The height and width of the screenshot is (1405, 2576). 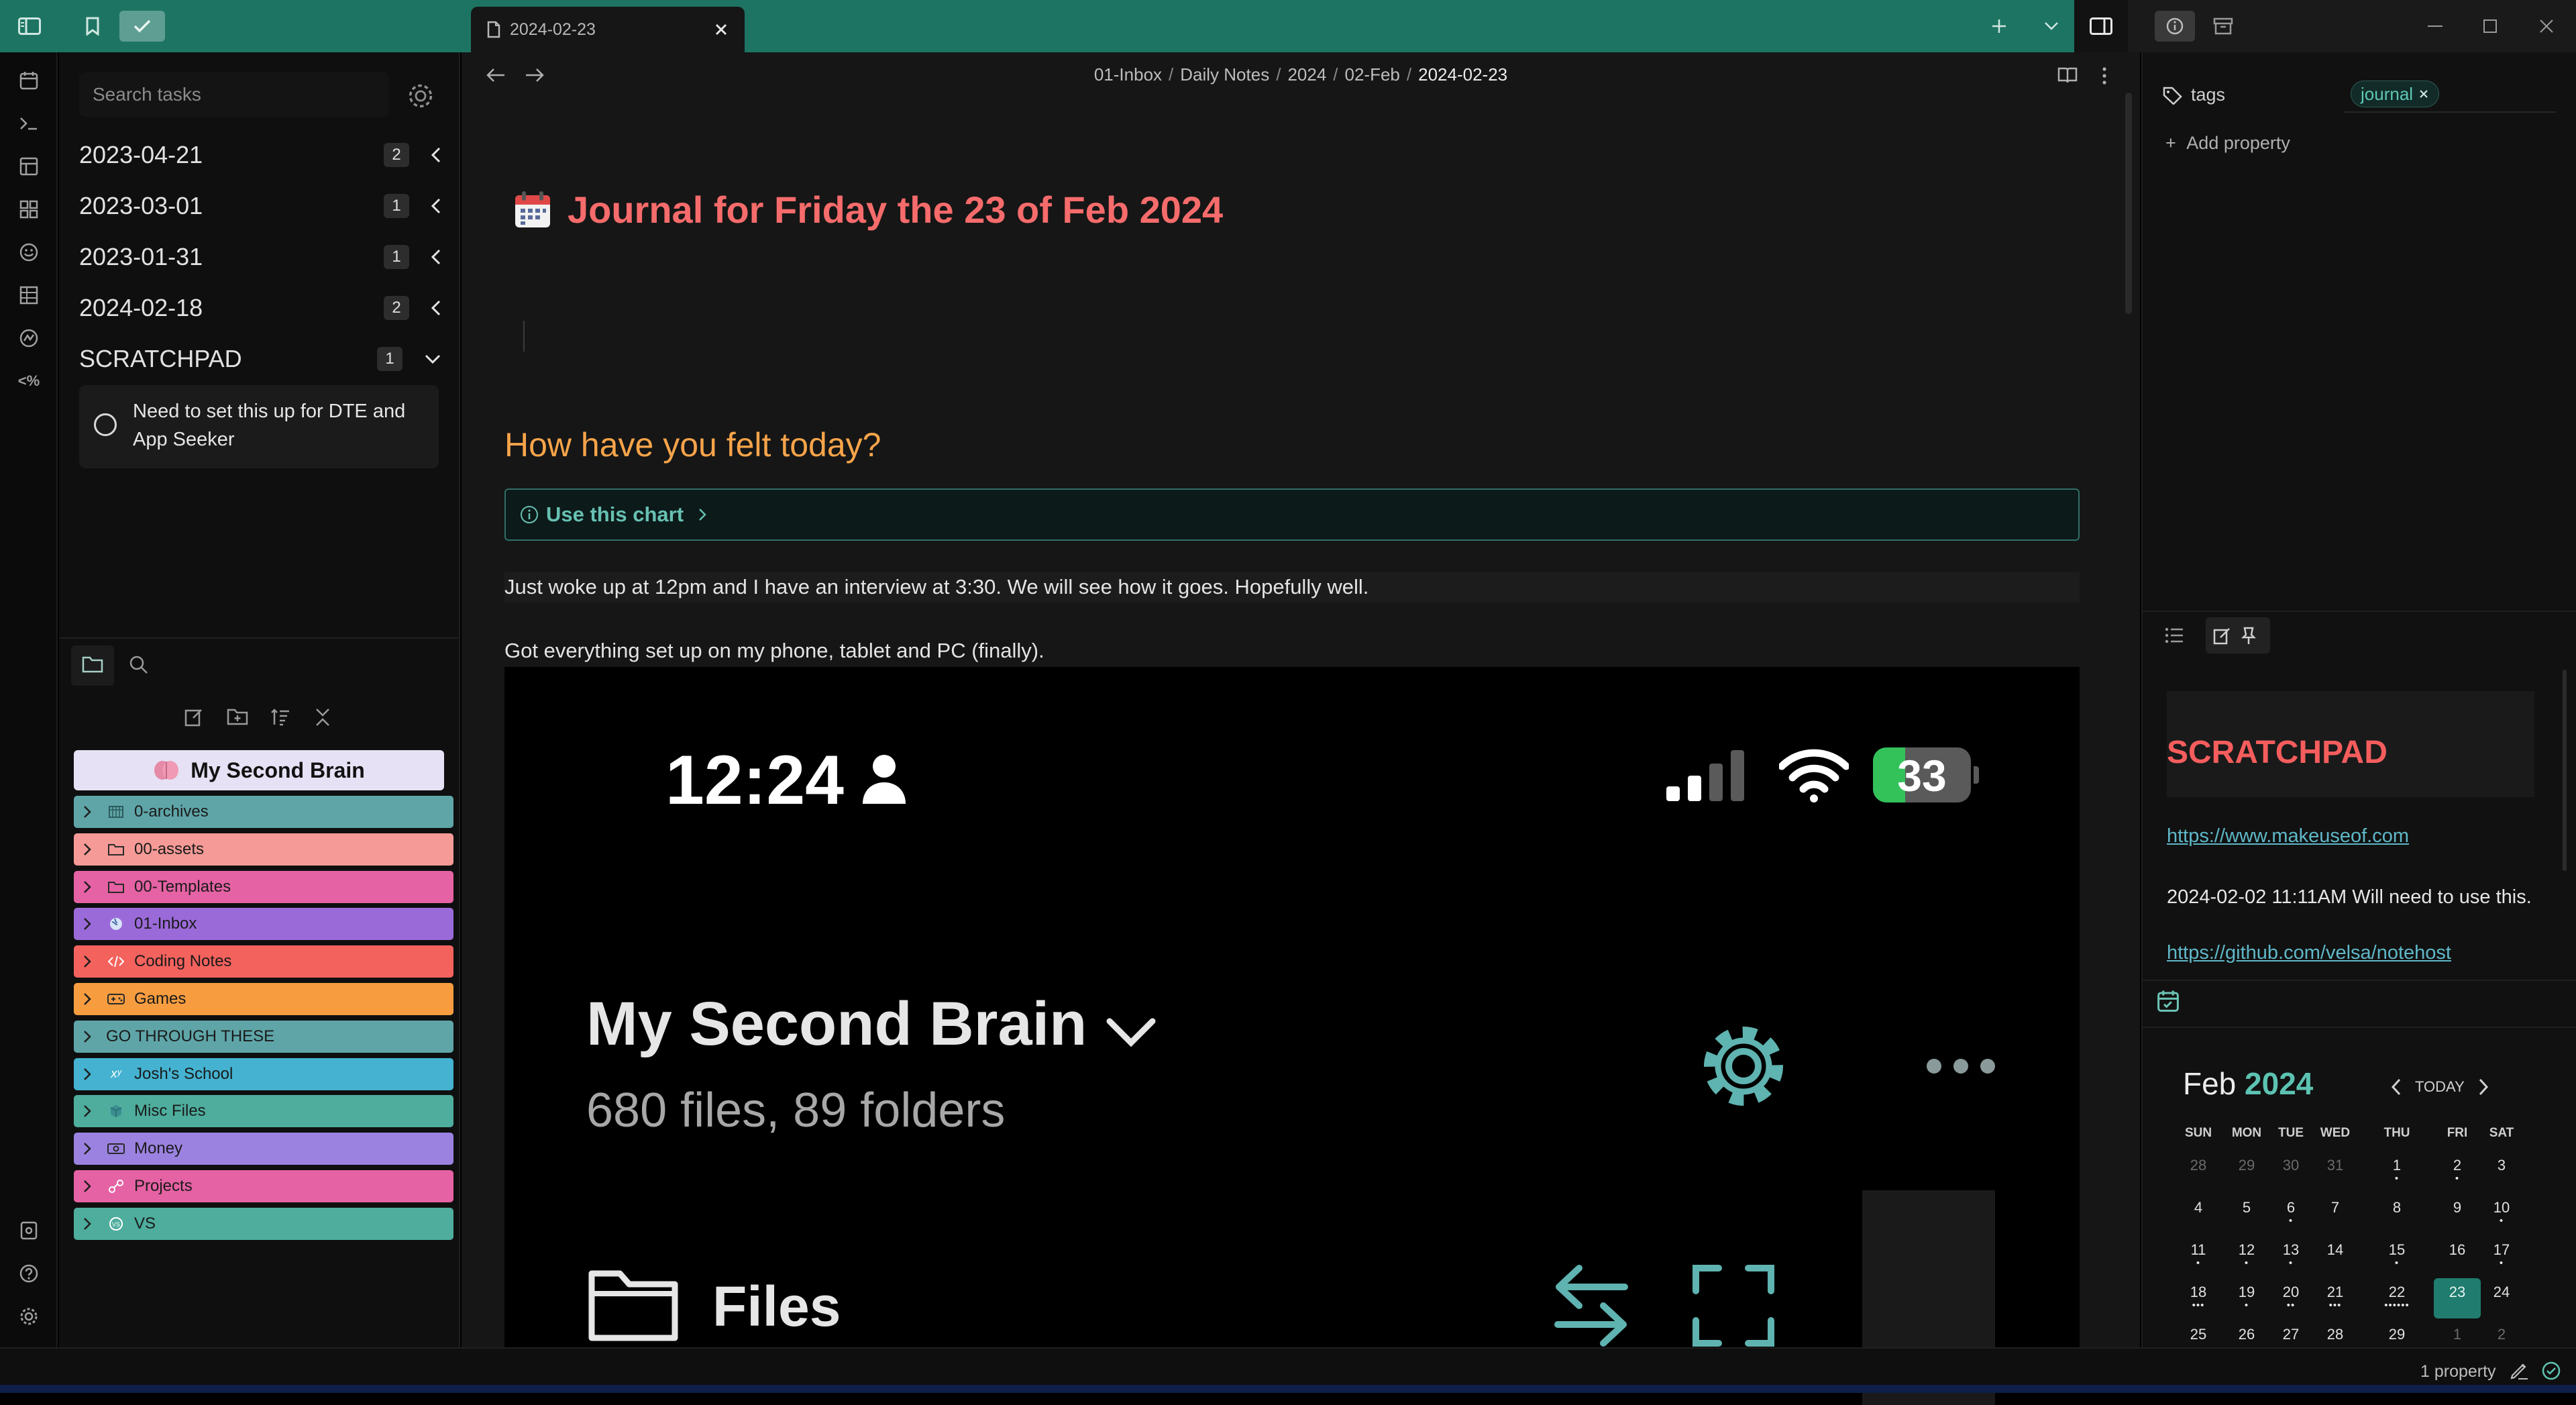 What do you see at coordinates (28, 338) in the screenshot?
I see `graph-icon` at bounding box center [28, 338].